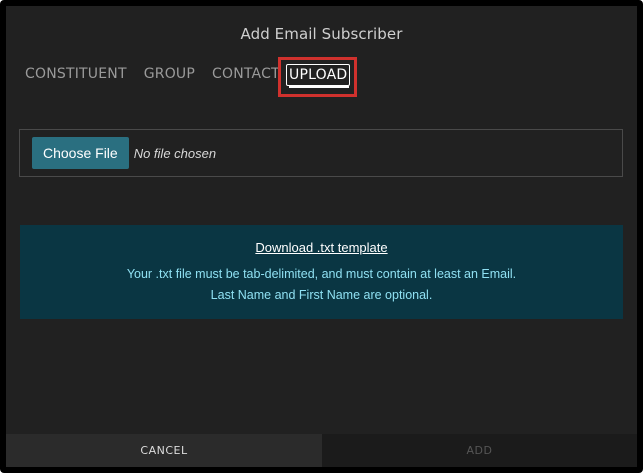  I want to click on info-line-2: Last Name and First Name are optional., so click(321, 295).